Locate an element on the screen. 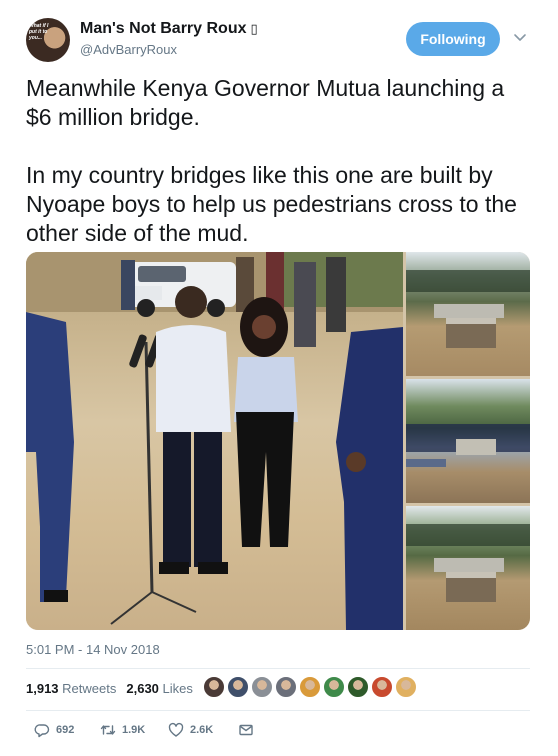  likes-label: Likes is located at coordinates (177, 688).